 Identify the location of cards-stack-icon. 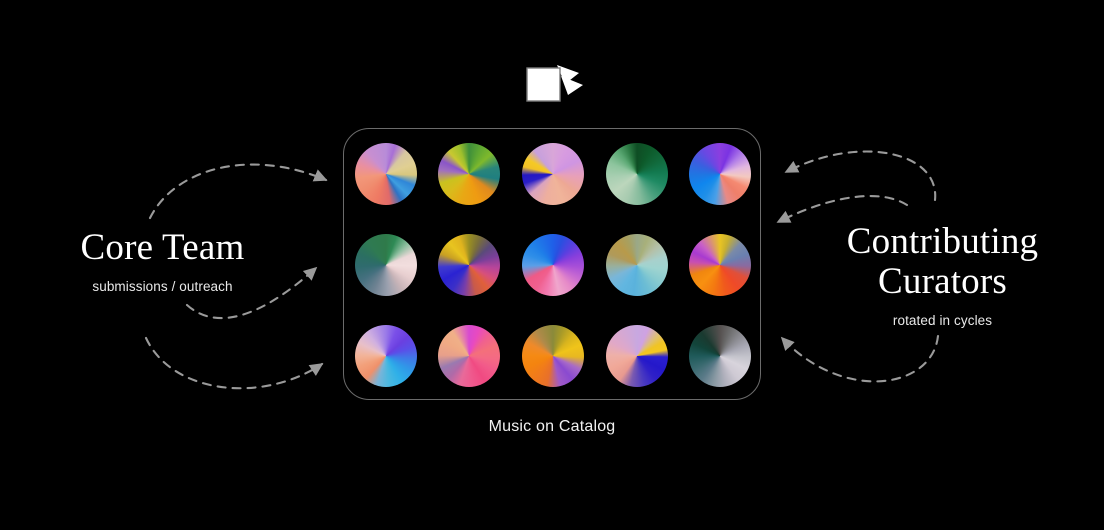
(556, 84).